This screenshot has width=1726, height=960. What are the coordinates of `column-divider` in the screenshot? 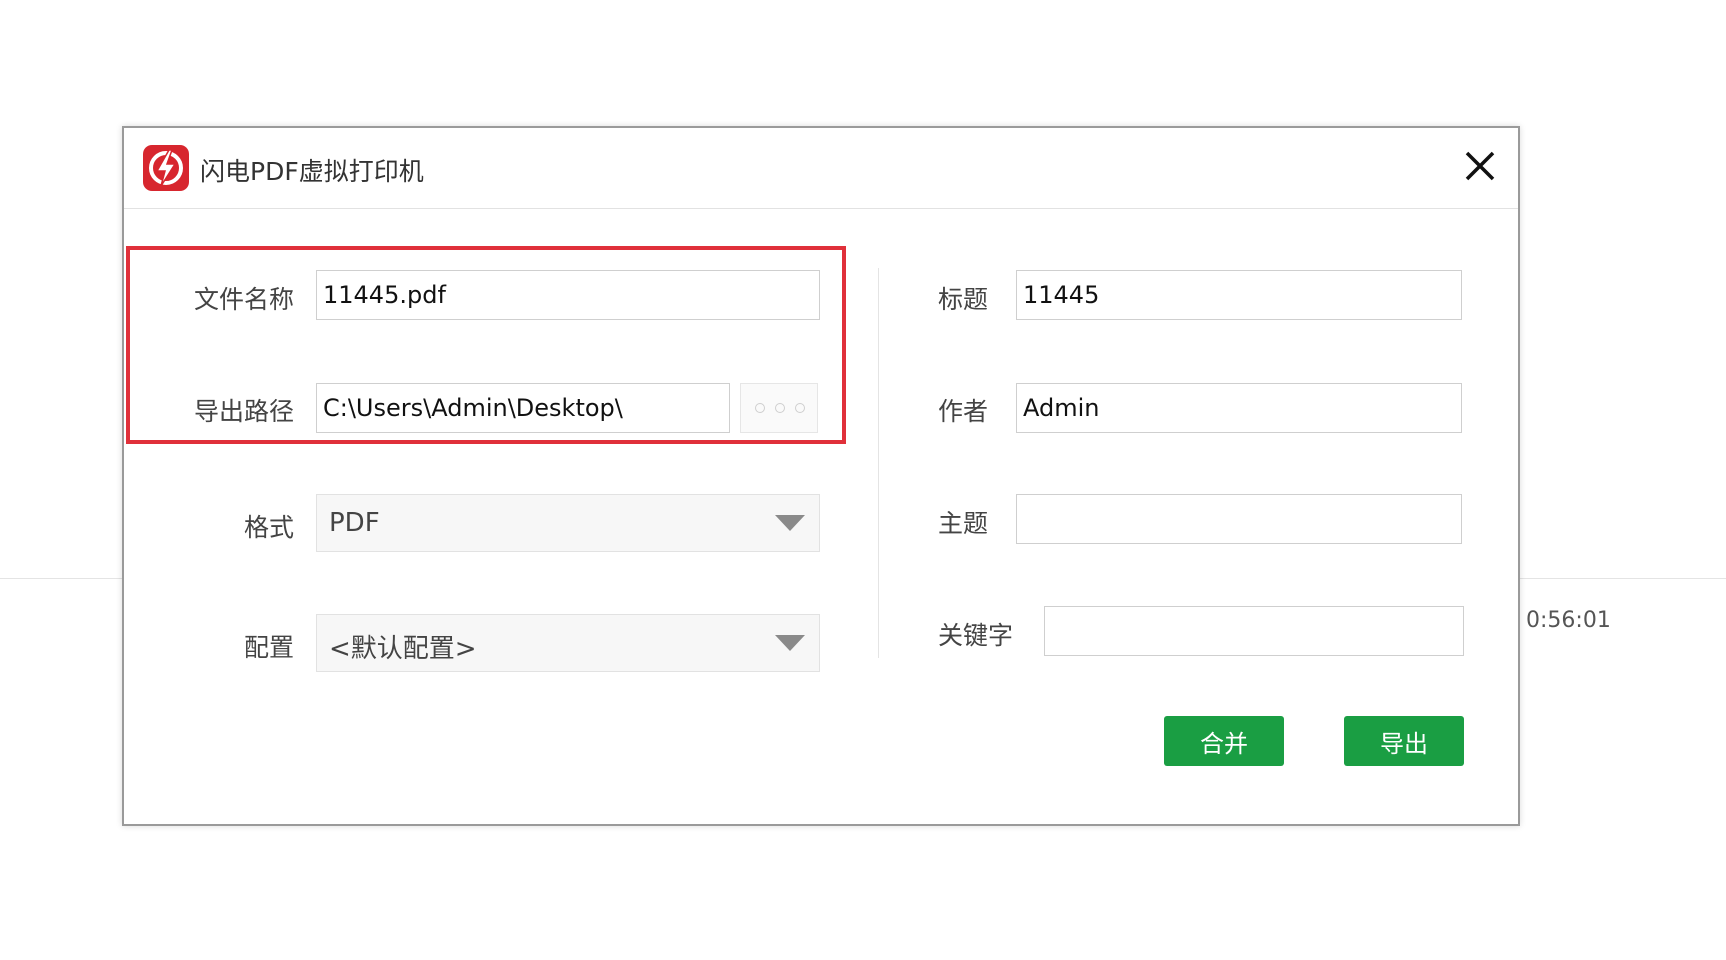 It's located at (878, 463).